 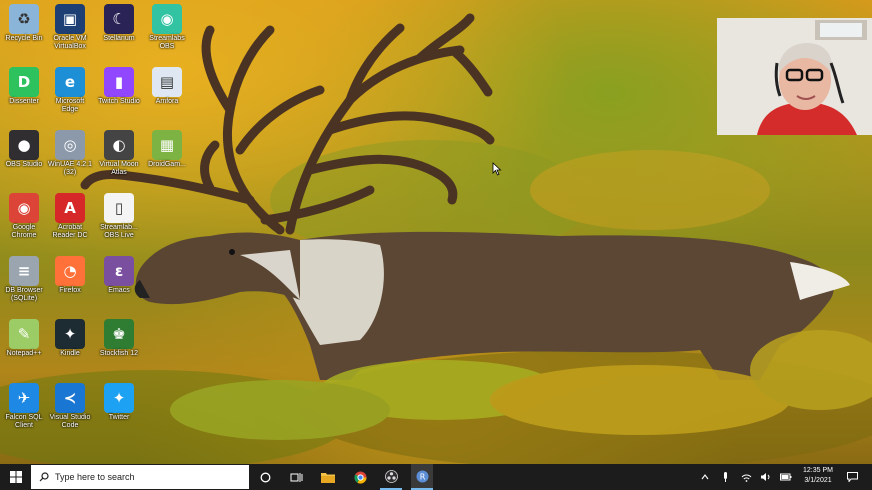 I want to click on desktop-icon-edge: e Microsoft Edge, so click(x=70, y=90).